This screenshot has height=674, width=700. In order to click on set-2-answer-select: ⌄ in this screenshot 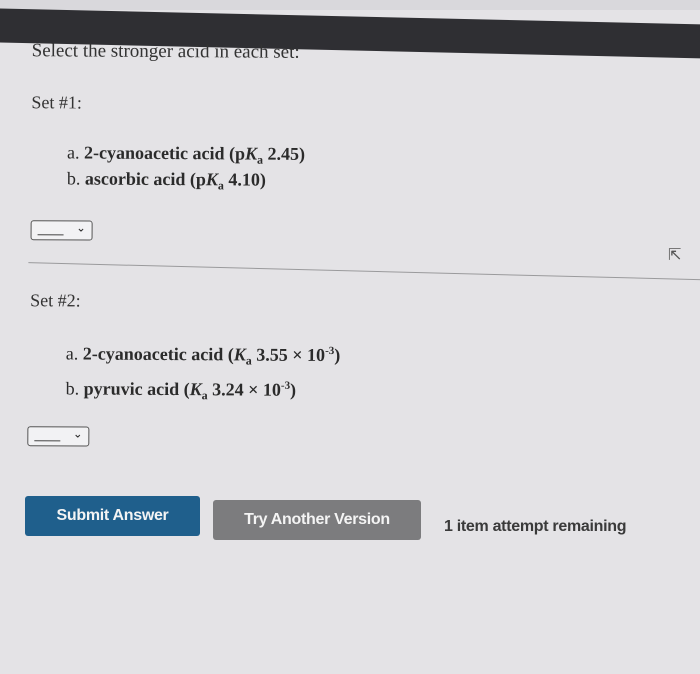, I will do `click(58, 436)`.